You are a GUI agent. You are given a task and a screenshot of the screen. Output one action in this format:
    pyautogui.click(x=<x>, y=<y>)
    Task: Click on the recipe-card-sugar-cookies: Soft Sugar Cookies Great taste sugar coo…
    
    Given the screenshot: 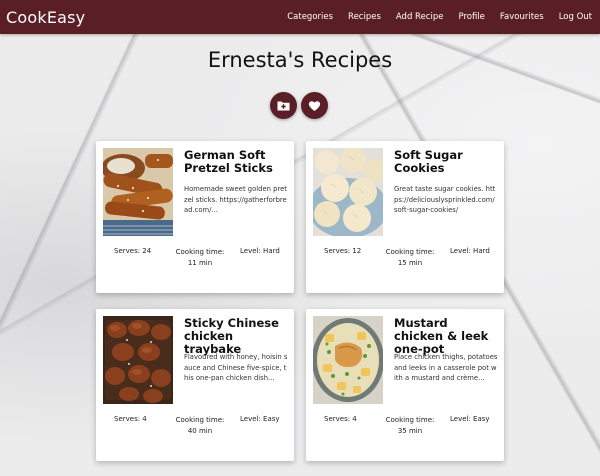 What is the action you would take?
    pyautogui.click(x=405, y=217)
    